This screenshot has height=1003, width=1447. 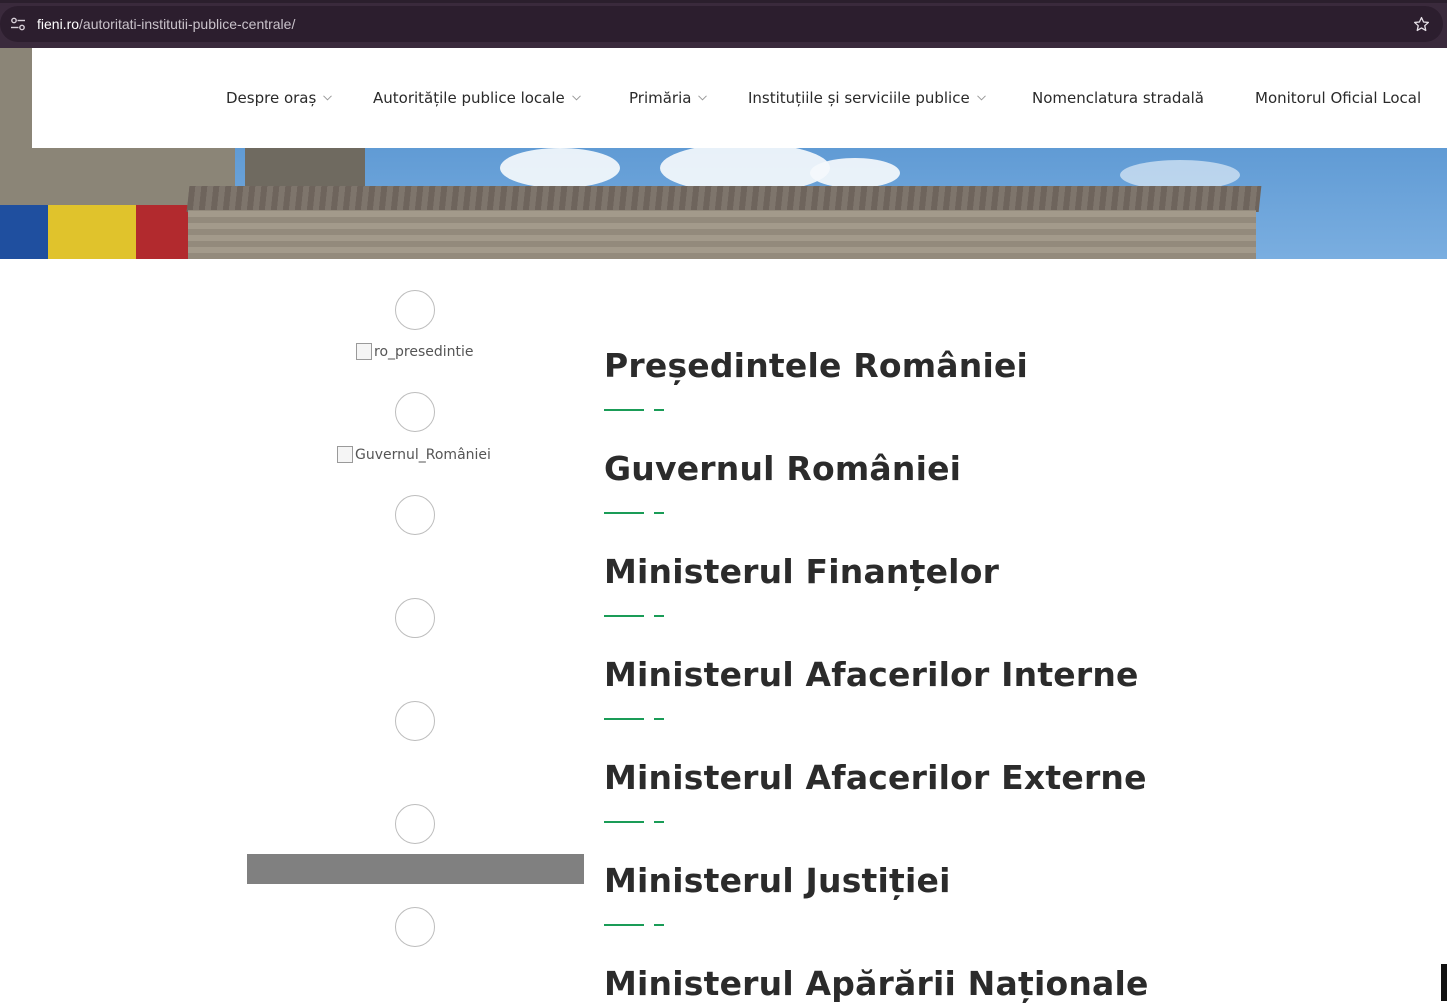 I want to click on nav-item-primaria: Primăria, so click(x=668, y=98).